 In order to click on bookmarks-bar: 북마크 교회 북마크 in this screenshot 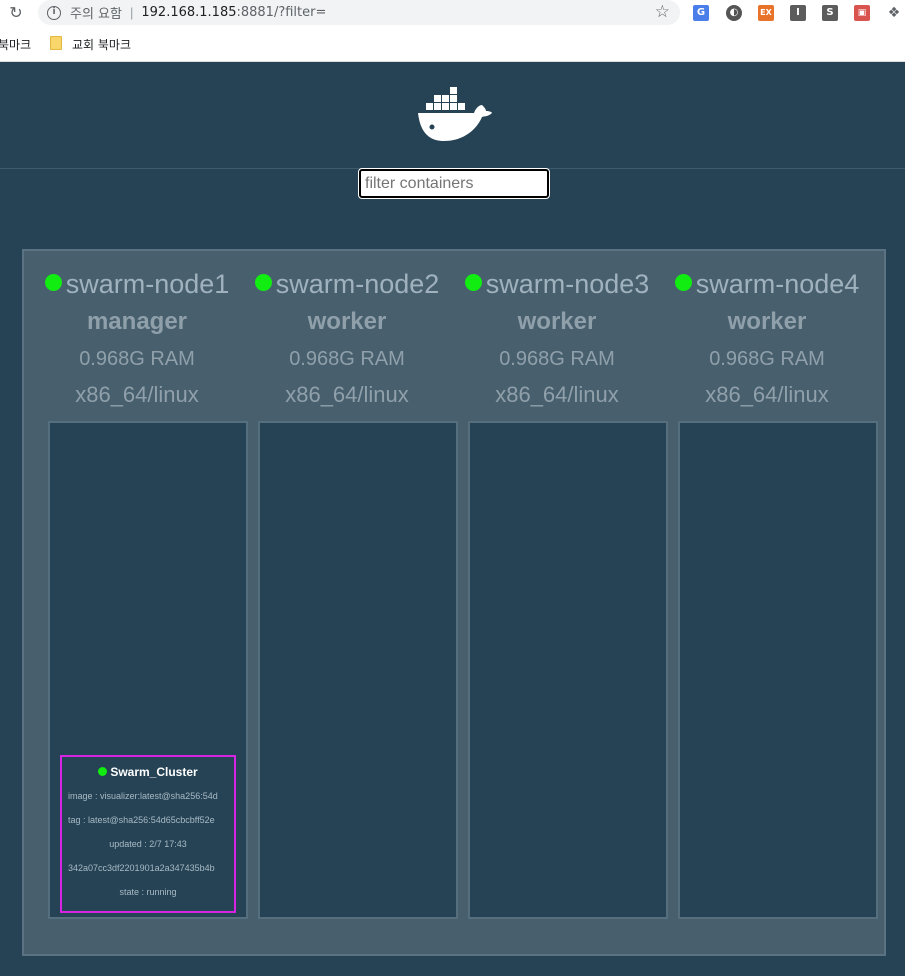, I will do `click(452, 44)`.